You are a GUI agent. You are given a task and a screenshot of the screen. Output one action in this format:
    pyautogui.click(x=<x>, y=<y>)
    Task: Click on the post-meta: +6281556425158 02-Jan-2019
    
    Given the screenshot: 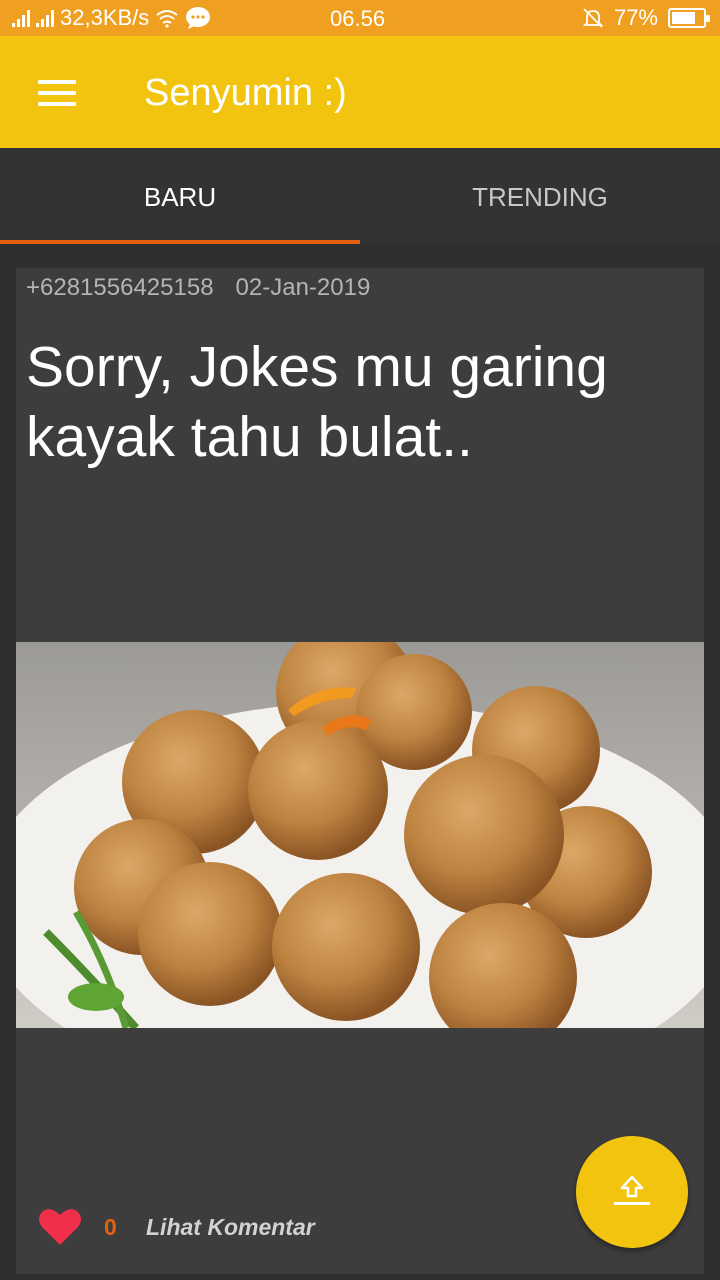 What is the action you would take?
    pyautogui.click(x=198, y=288)
    